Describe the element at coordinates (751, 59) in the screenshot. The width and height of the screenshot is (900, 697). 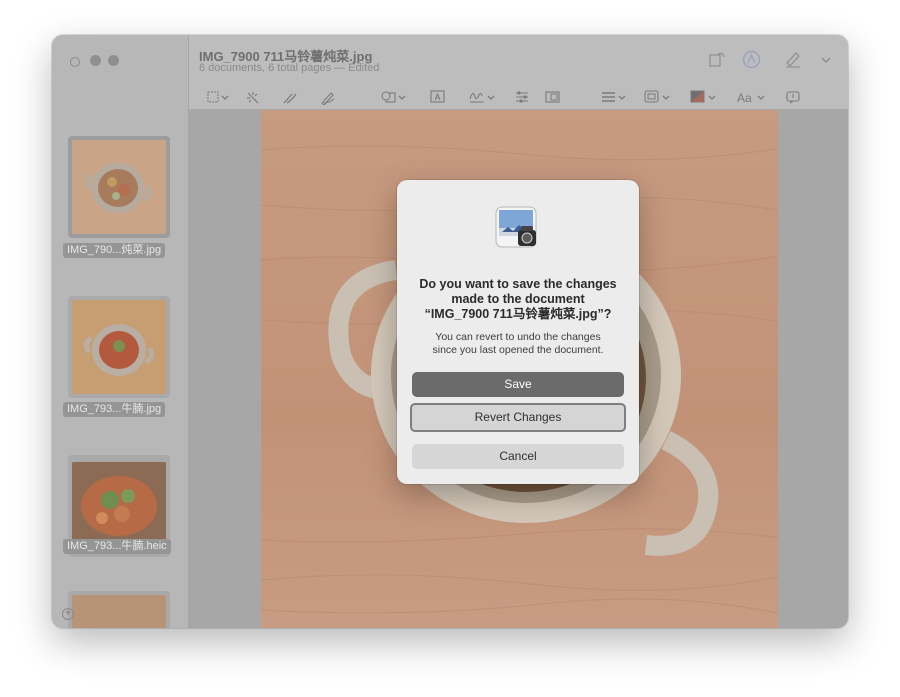
I see `markup-icon` at that location.